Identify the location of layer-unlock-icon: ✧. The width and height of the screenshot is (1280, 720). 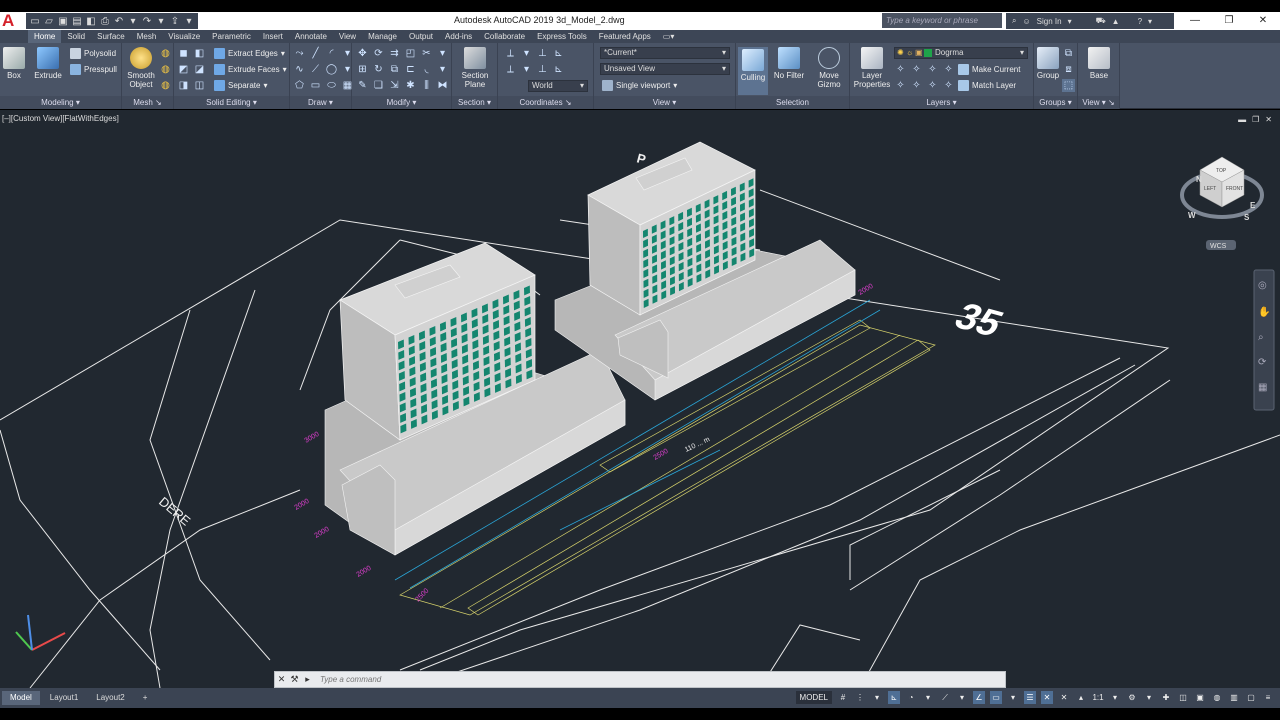
(948, 85).